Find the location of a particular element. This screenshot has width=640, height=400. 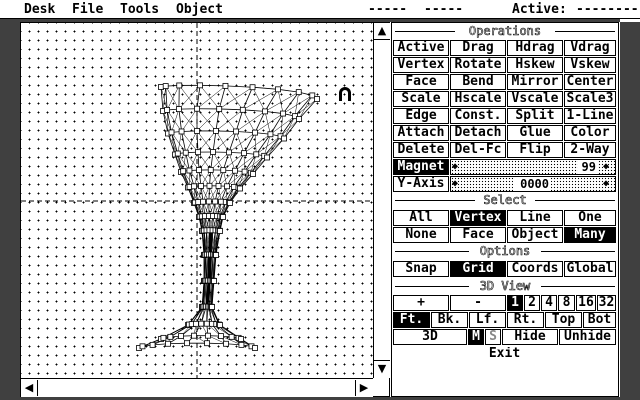

view-lf-button: Lf. is located at coordinates (487, 320).